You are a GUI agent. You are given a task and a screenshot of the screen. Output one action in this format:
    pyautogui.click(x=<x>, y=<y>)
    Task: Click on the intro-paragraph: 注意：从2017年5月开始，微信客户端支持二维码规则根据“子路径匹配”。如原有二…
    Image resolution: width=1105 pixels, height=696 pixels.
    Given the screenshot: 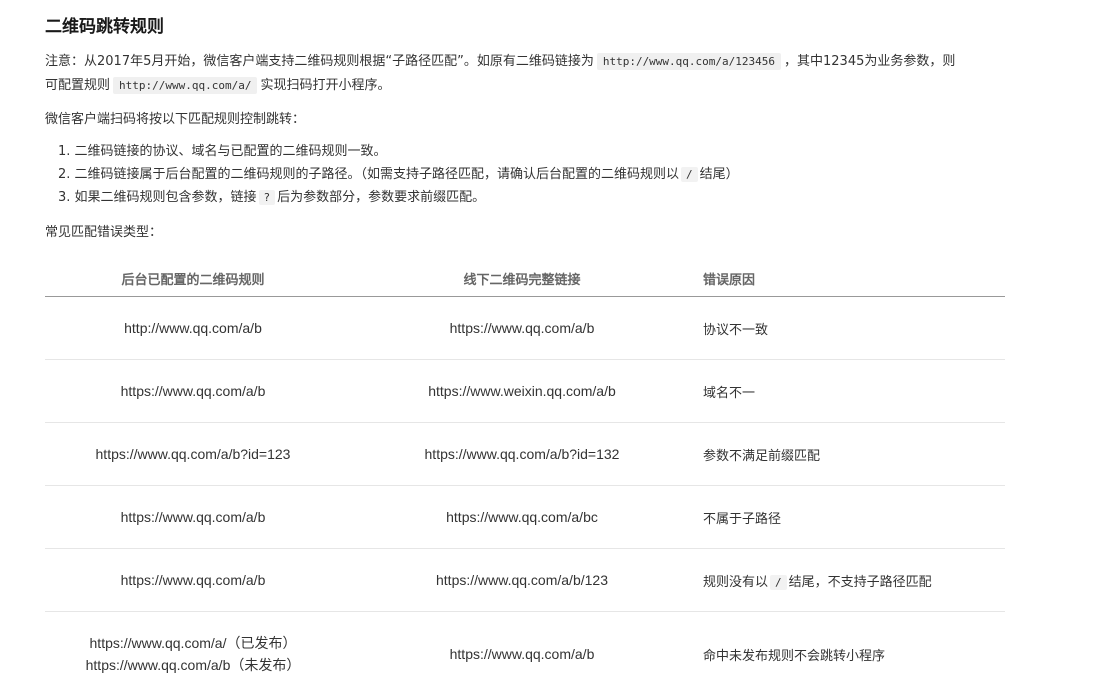 What is the action you would take?
    pyautogui.click(x=545, y=74)
    